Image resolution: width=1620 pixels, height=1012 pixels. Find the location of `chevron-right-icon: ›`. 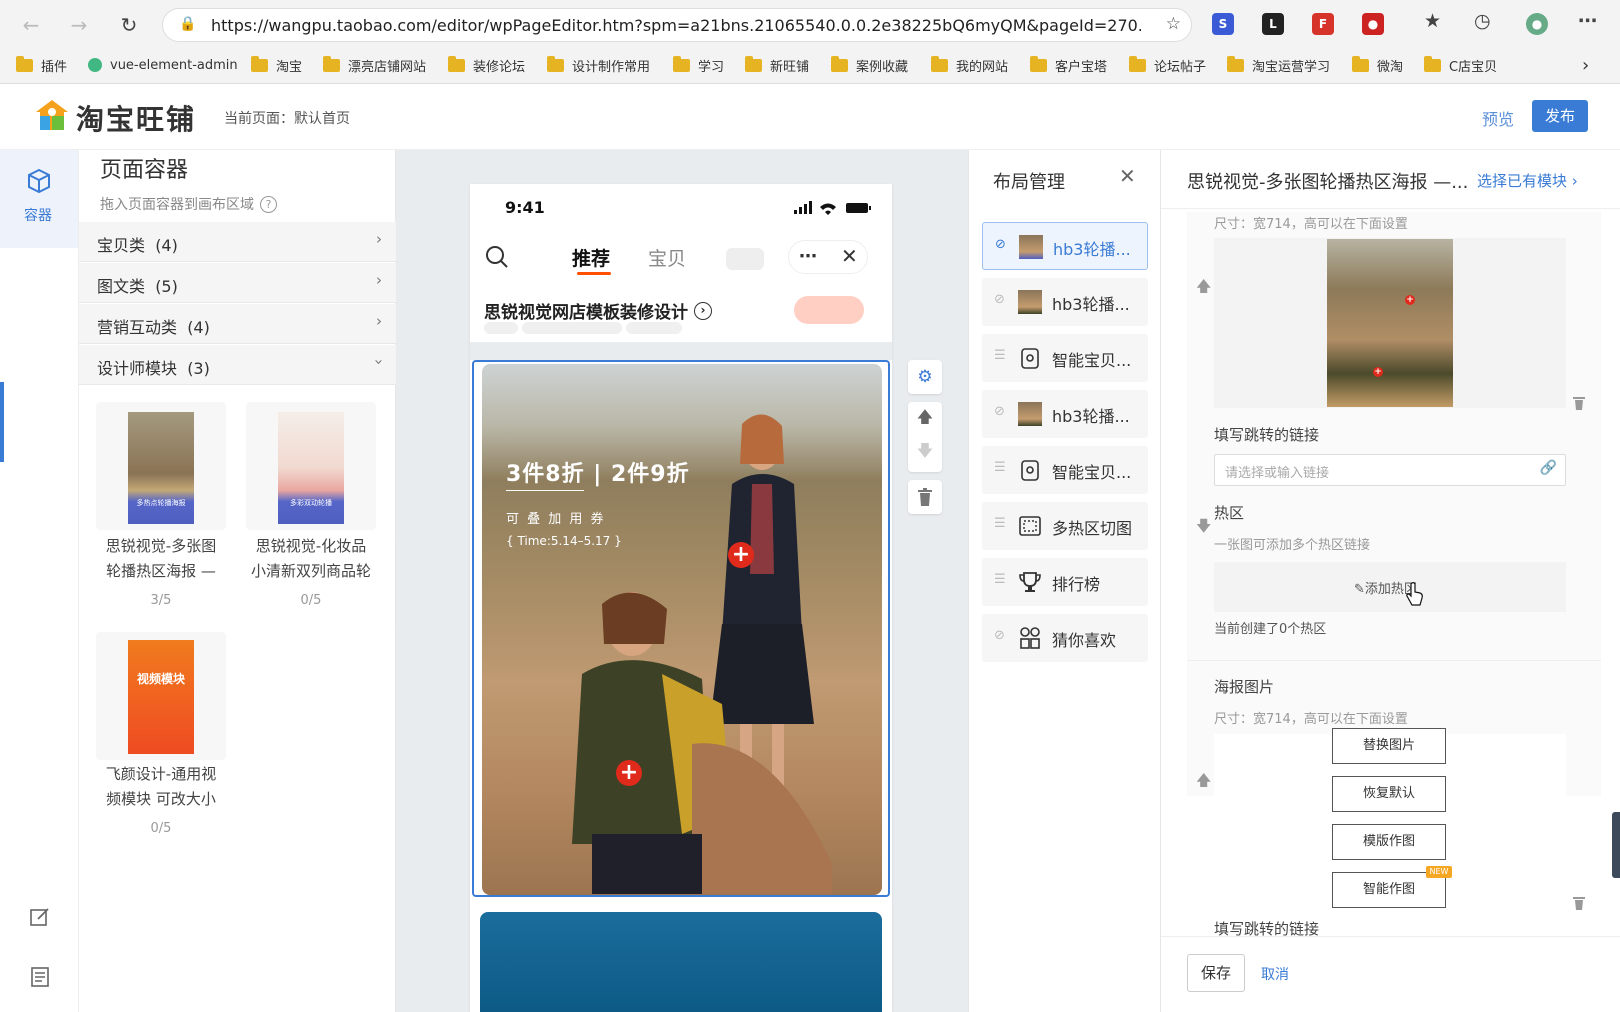

chevron-right-icon: › is located at coordinates (379, 280).